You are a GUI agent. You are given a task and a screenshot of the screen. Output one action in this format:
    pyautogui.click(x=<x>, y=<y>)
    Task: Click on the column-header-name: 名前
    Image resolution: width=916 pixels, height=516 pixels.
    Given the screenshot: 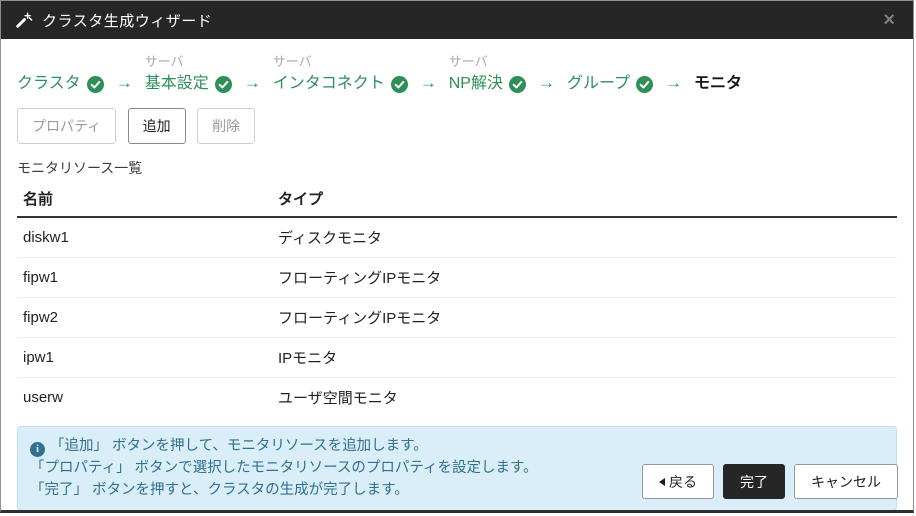 What is the action you would take?
    pyautogui.click(x=144, y=199)
    